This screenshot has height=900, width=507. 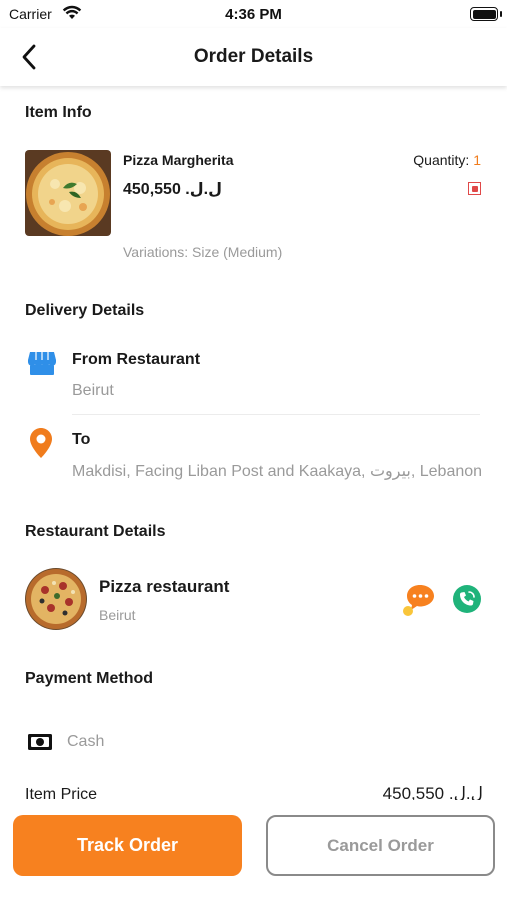 I want to click on page-title: Order Details, so click(x=253, y=56).